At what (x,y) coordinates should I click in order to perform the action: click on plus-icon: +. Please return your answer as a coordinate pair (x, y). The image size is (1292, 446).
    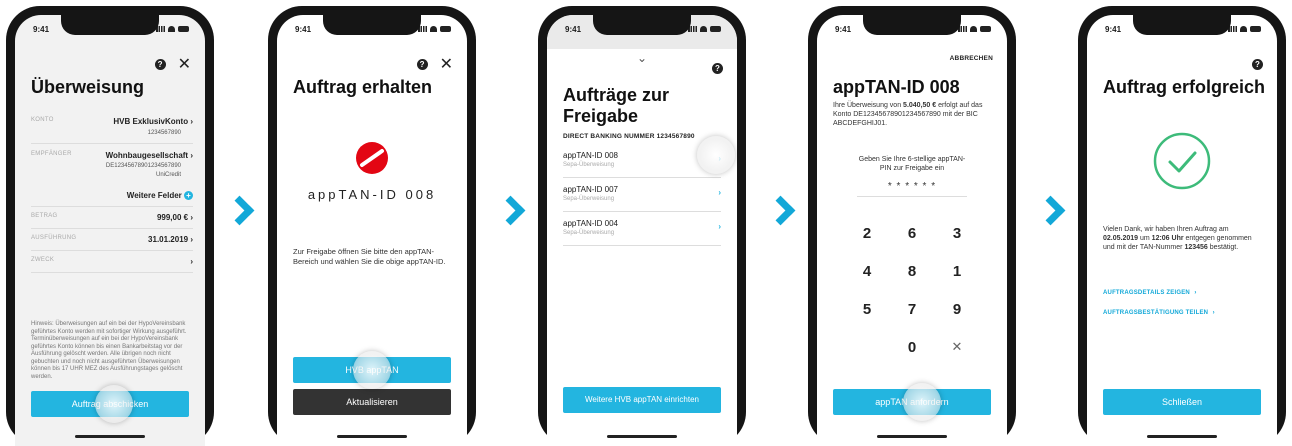
    Looking at the image, I should click on (188, 195).